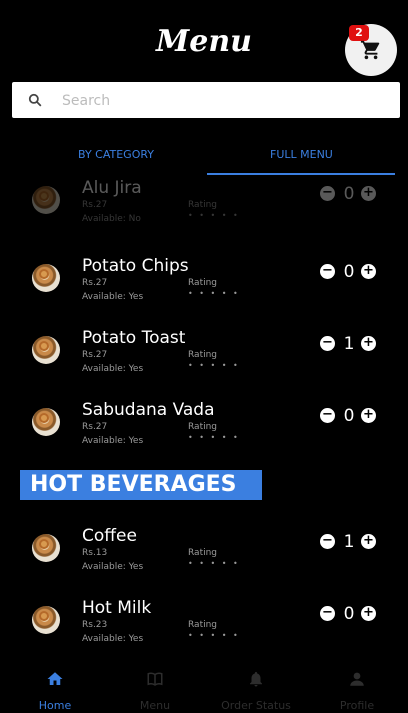 The height and width of the screenshot is (713, 408). What do you see at coordinates (35, 100) in the screenshot?
I see `search-icon` at bounding box center [35, 100].